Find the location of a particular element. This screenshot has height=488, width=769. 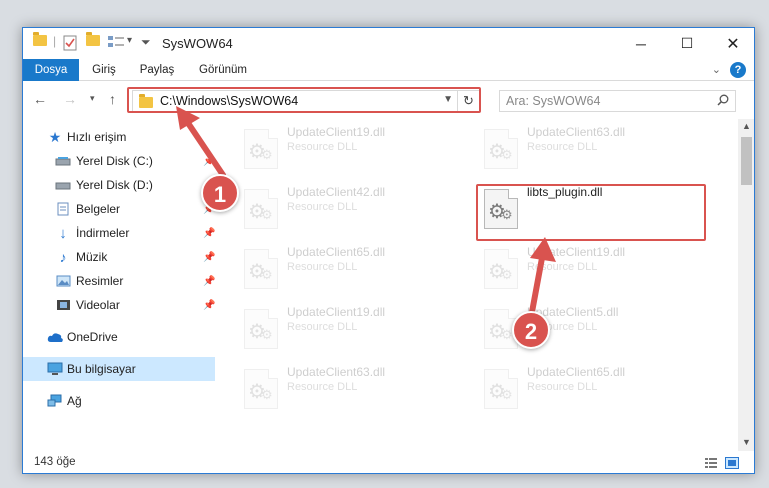

recent-locations-icon: ▾ is located at coordinates (92, 98).